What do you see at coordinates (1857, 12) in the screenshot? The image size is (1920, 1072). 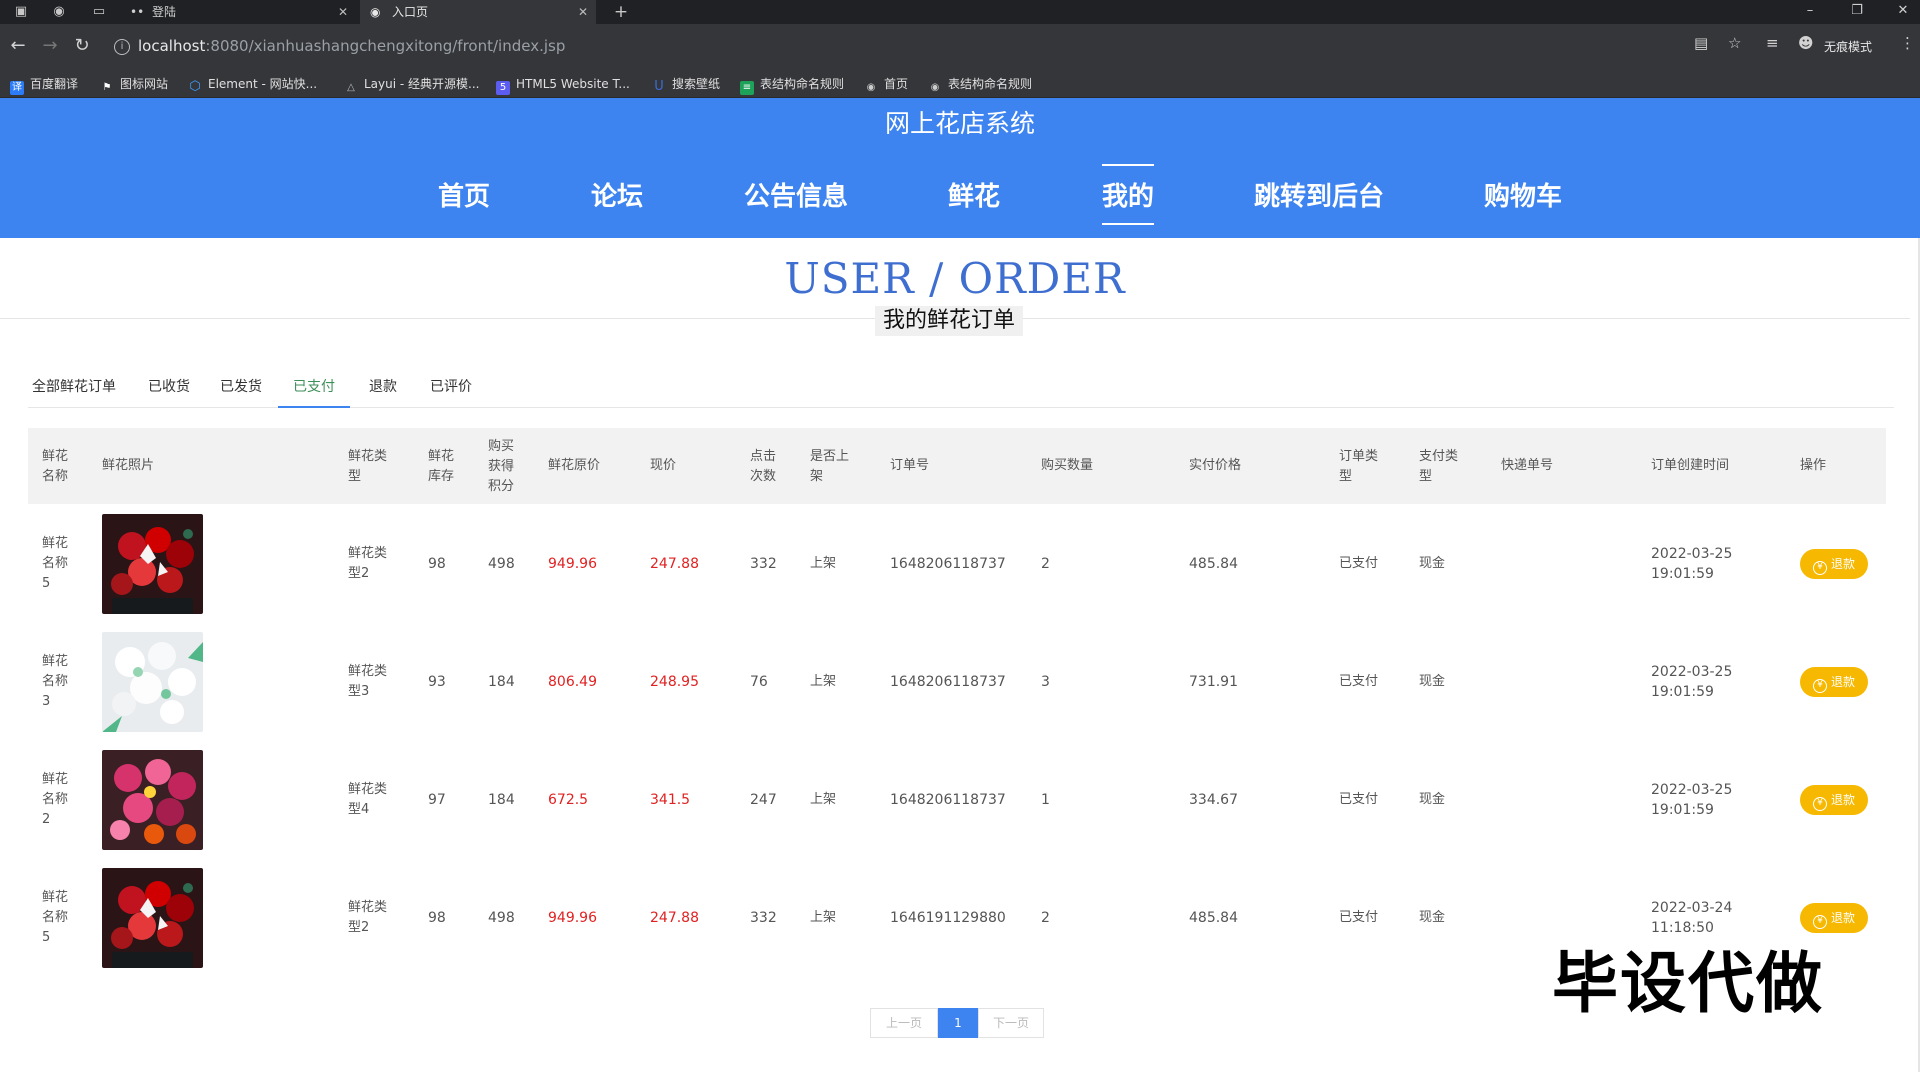 I see `restore-button: ❐` at bounding box center [1857, 12].